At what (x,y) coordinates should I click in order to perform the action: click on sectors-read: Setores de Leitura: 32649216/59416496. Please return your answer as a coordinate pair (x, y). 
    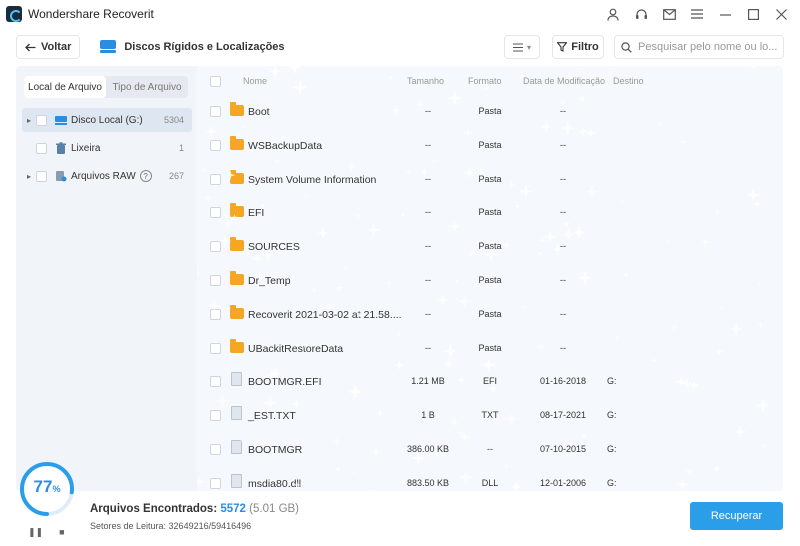
    Looking at the image, I should click on (171, 526).